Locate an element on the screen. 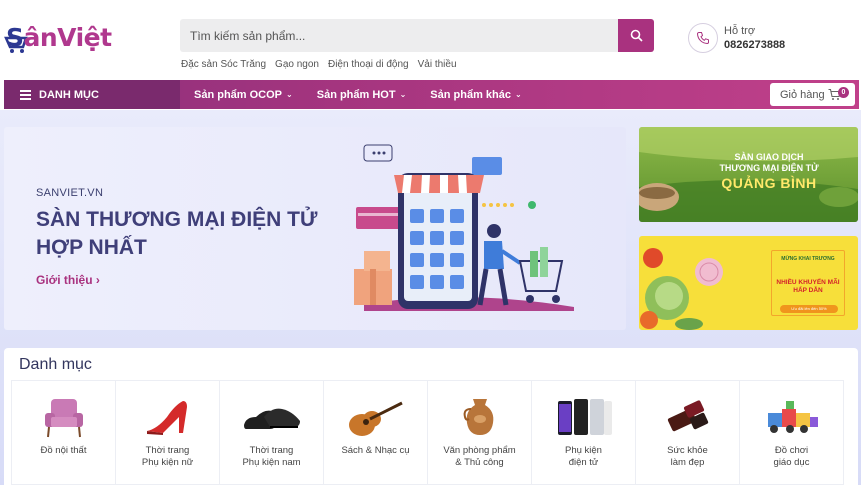  toy-train-icon is located at coordinates (792, 417).